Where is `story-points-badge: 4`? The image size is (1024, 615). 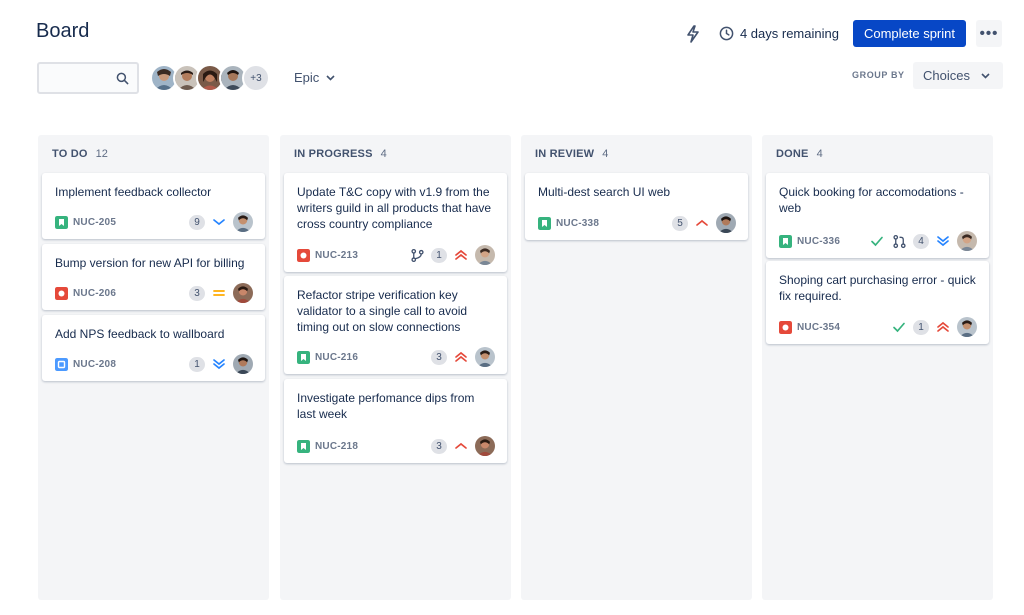 story-points-badge: 4 is located at coordinates (921, 241).